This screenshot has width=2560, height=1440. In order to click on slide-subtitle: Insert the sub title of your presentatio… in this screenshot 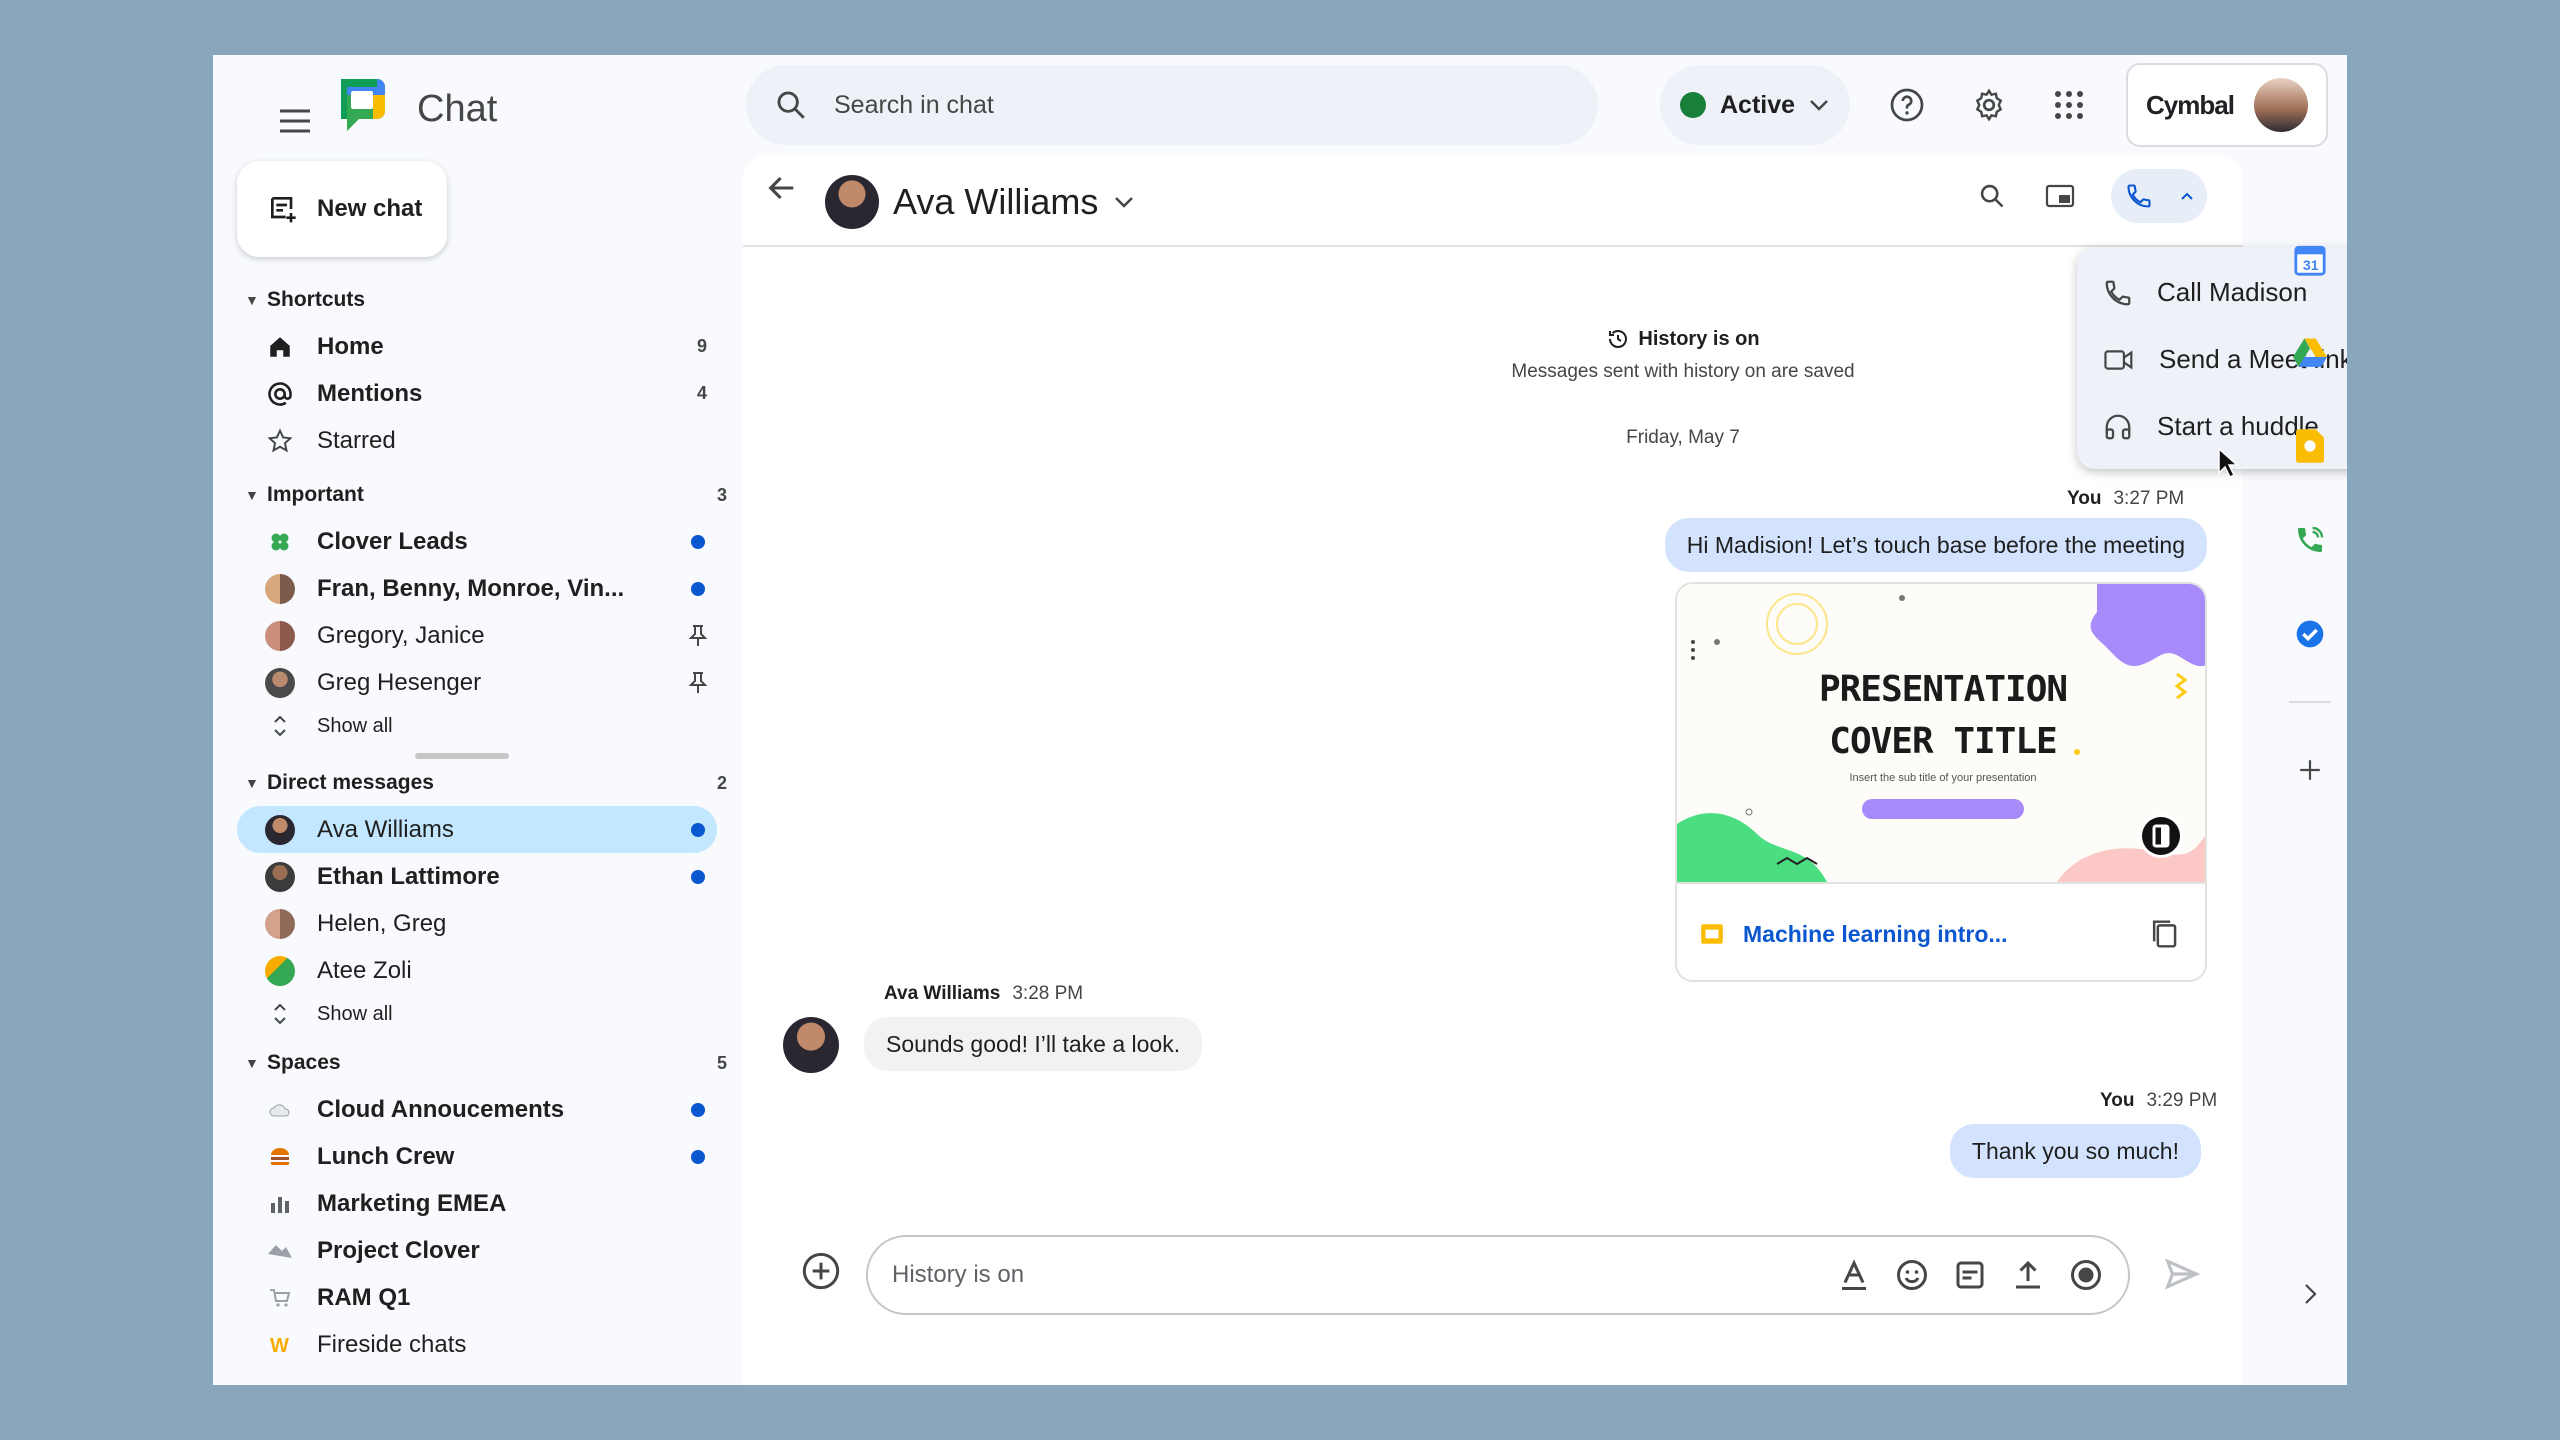, I will do `click(1943, 778)`.